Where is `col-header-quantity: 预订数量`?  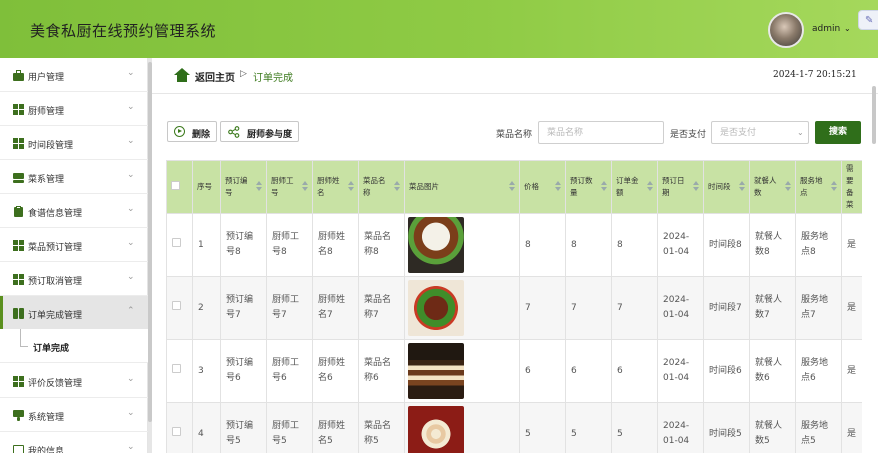 col-header-quantity: 预订数量 is located at coordinates (588, 187).